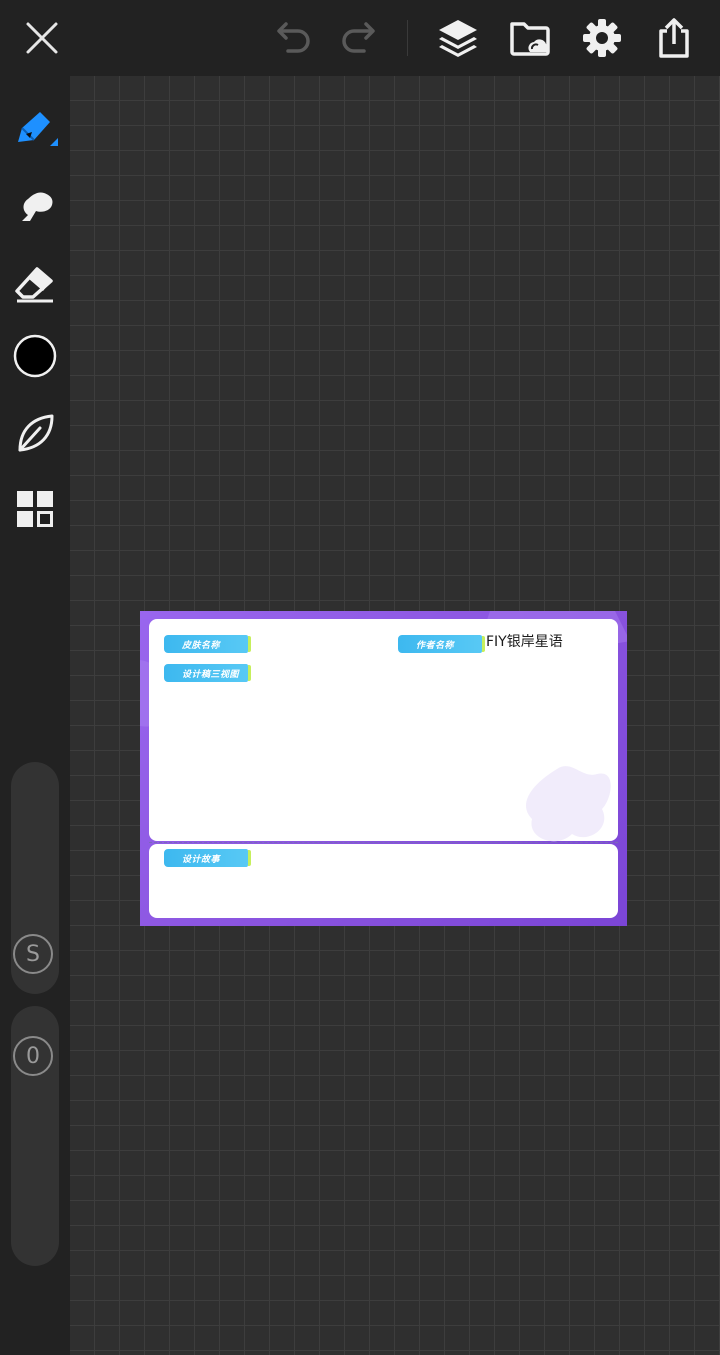 This screenshot has height=1355, width=720. What do you see at coordinates (207, 644) in the screenshot?
I see `skin-name-tag: 皮肤名称` at bounding box center [207, 644].